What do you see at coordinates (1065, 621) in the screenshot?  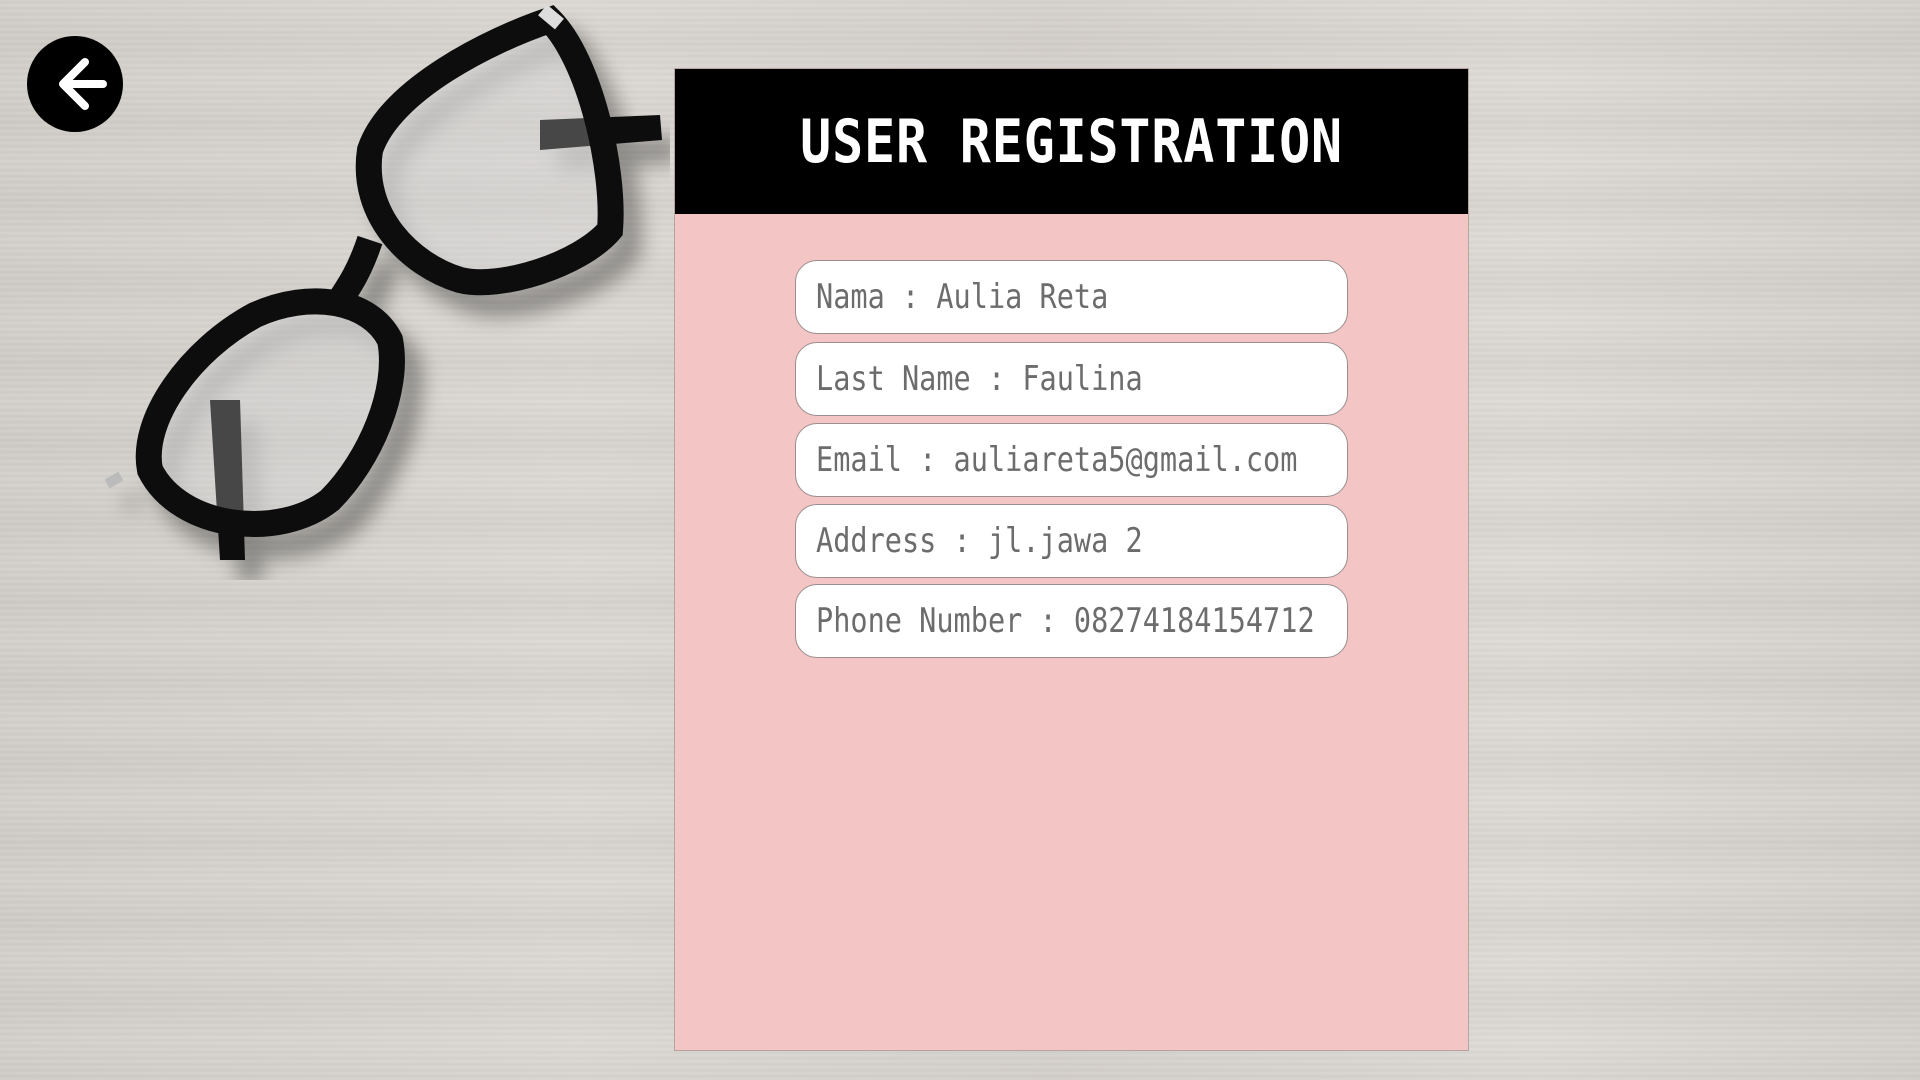 I see `phone-number-text: Phone Number : 08274184154712` at bounding box center [1065, 621].